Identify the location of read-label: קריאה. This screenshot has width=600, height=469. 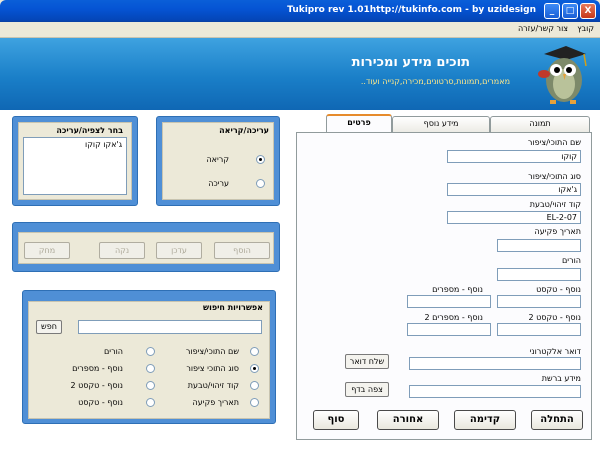
(217, 159).